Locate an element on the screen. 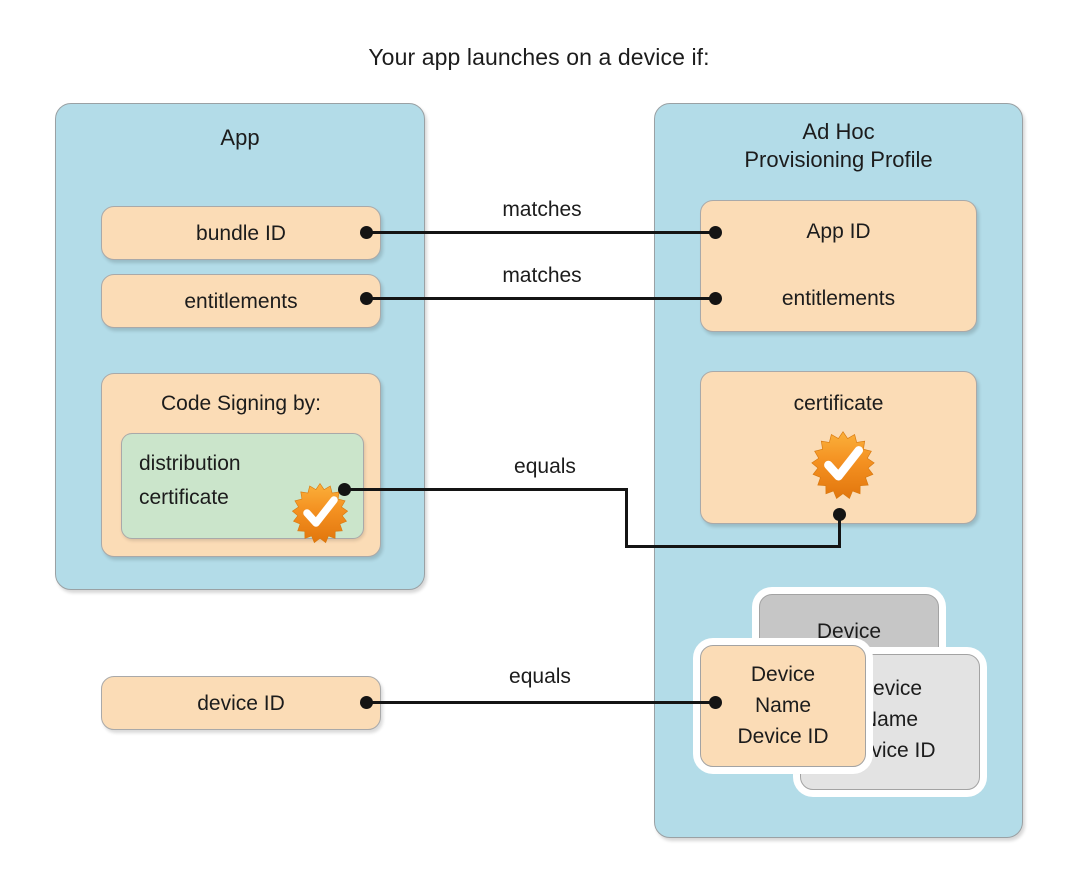 Image resolution: width=1078 pixels, height=888 pixels. app-id-label: App ID is located at coordinates (838, 231).